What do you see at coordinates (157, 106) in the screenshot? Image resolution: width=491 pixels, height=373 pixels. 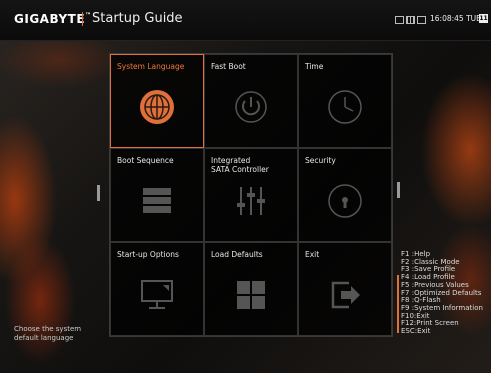 I see `globe-icon` at bounding box center [157, 106].